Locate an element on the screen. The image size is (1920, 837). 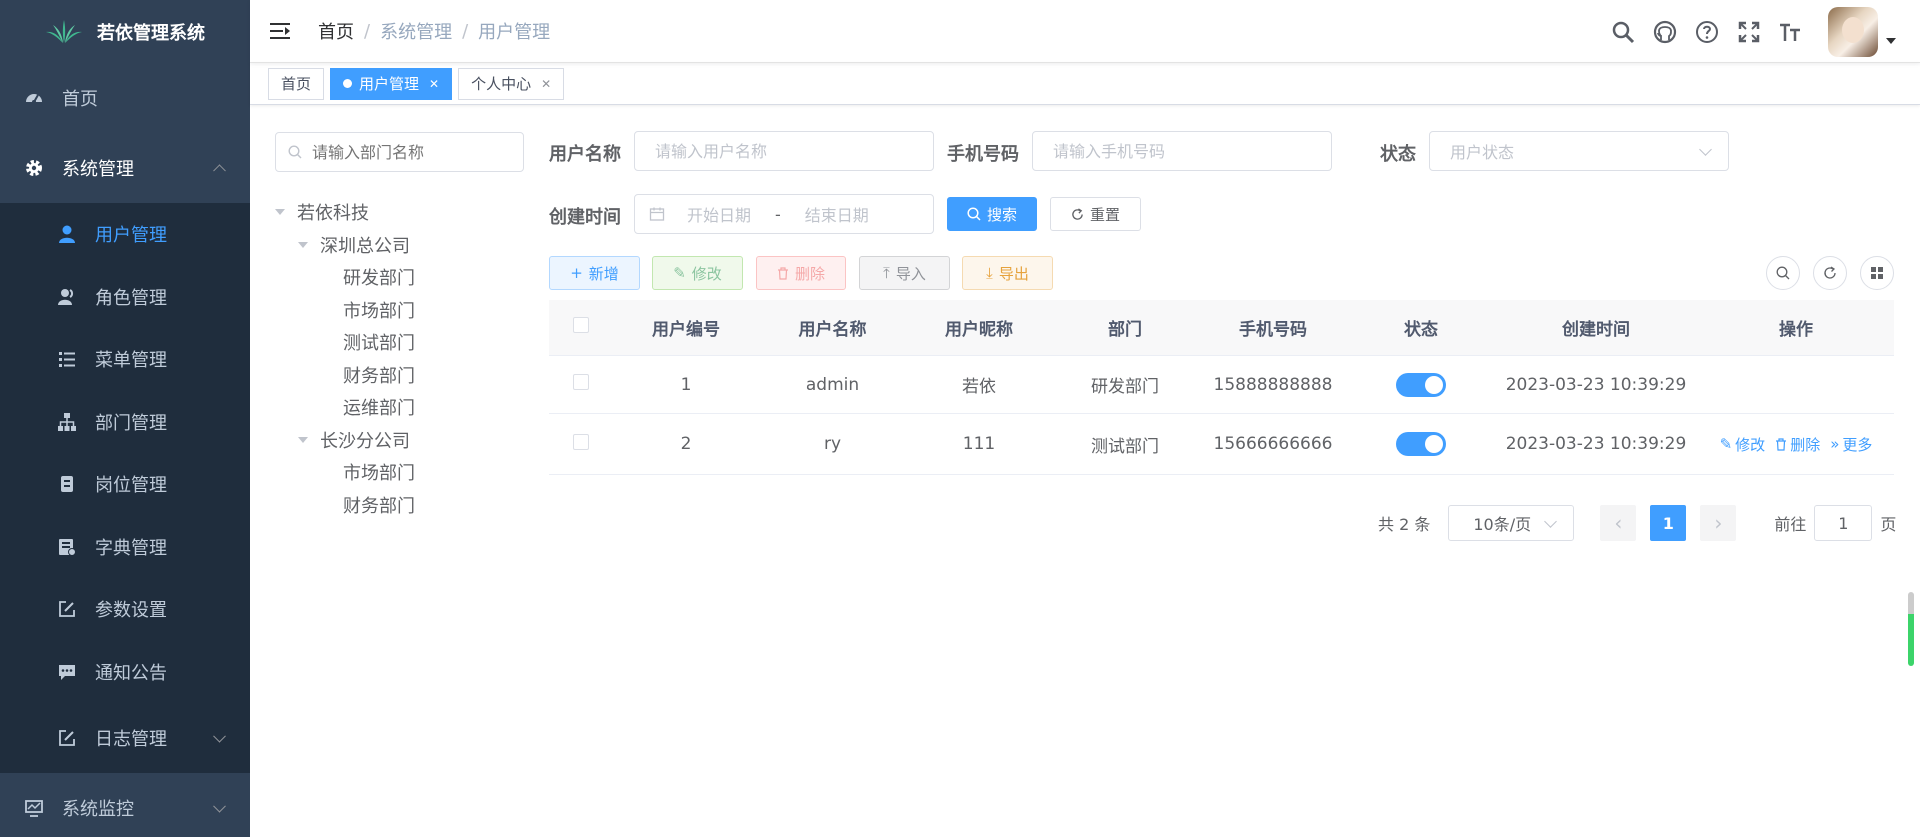
tree-table-icon is located at coordinates (67, 359).